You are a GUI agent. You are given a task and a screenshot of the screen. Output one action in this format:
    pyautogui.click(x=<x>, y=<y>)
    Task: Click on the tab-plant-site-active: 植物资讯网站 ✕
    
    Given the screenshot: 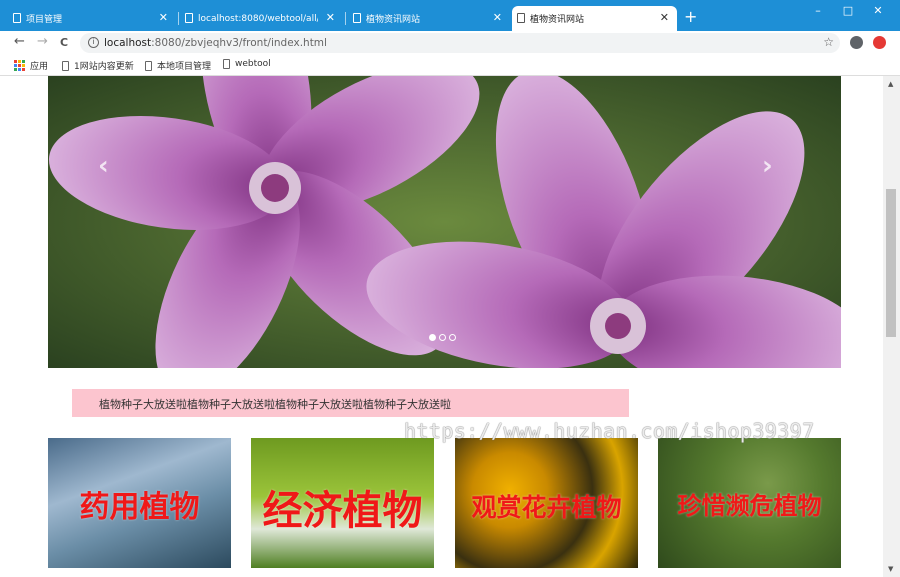 What is the action you would take?
    pyautogui.click(x=594, y=18)
    